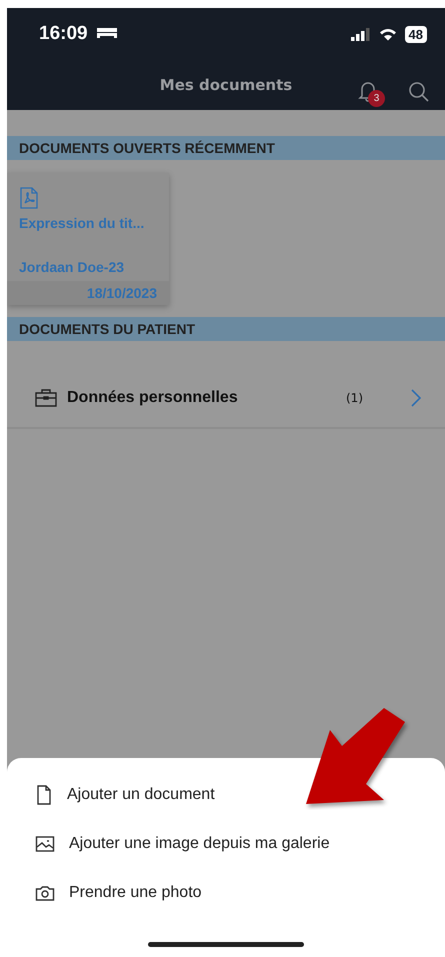 This screenshot has width=445, height=957. I want to click on bed-icon, so click(107, 34).